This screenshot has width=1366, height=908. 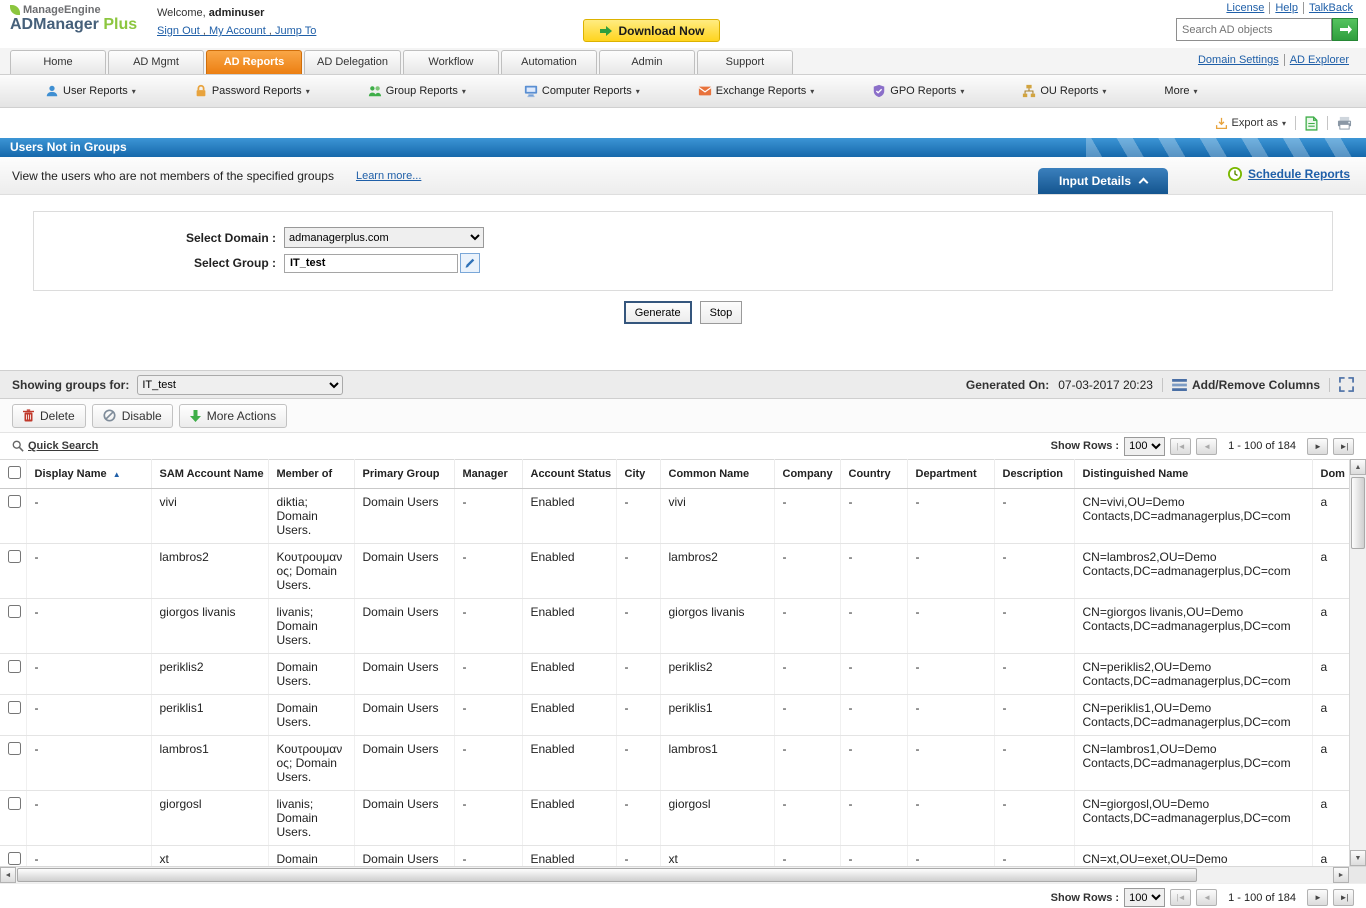 What do you see at coordinates (638, 474) in the screenshot?
I see `col-city: City` at bounding box center [638, 474].